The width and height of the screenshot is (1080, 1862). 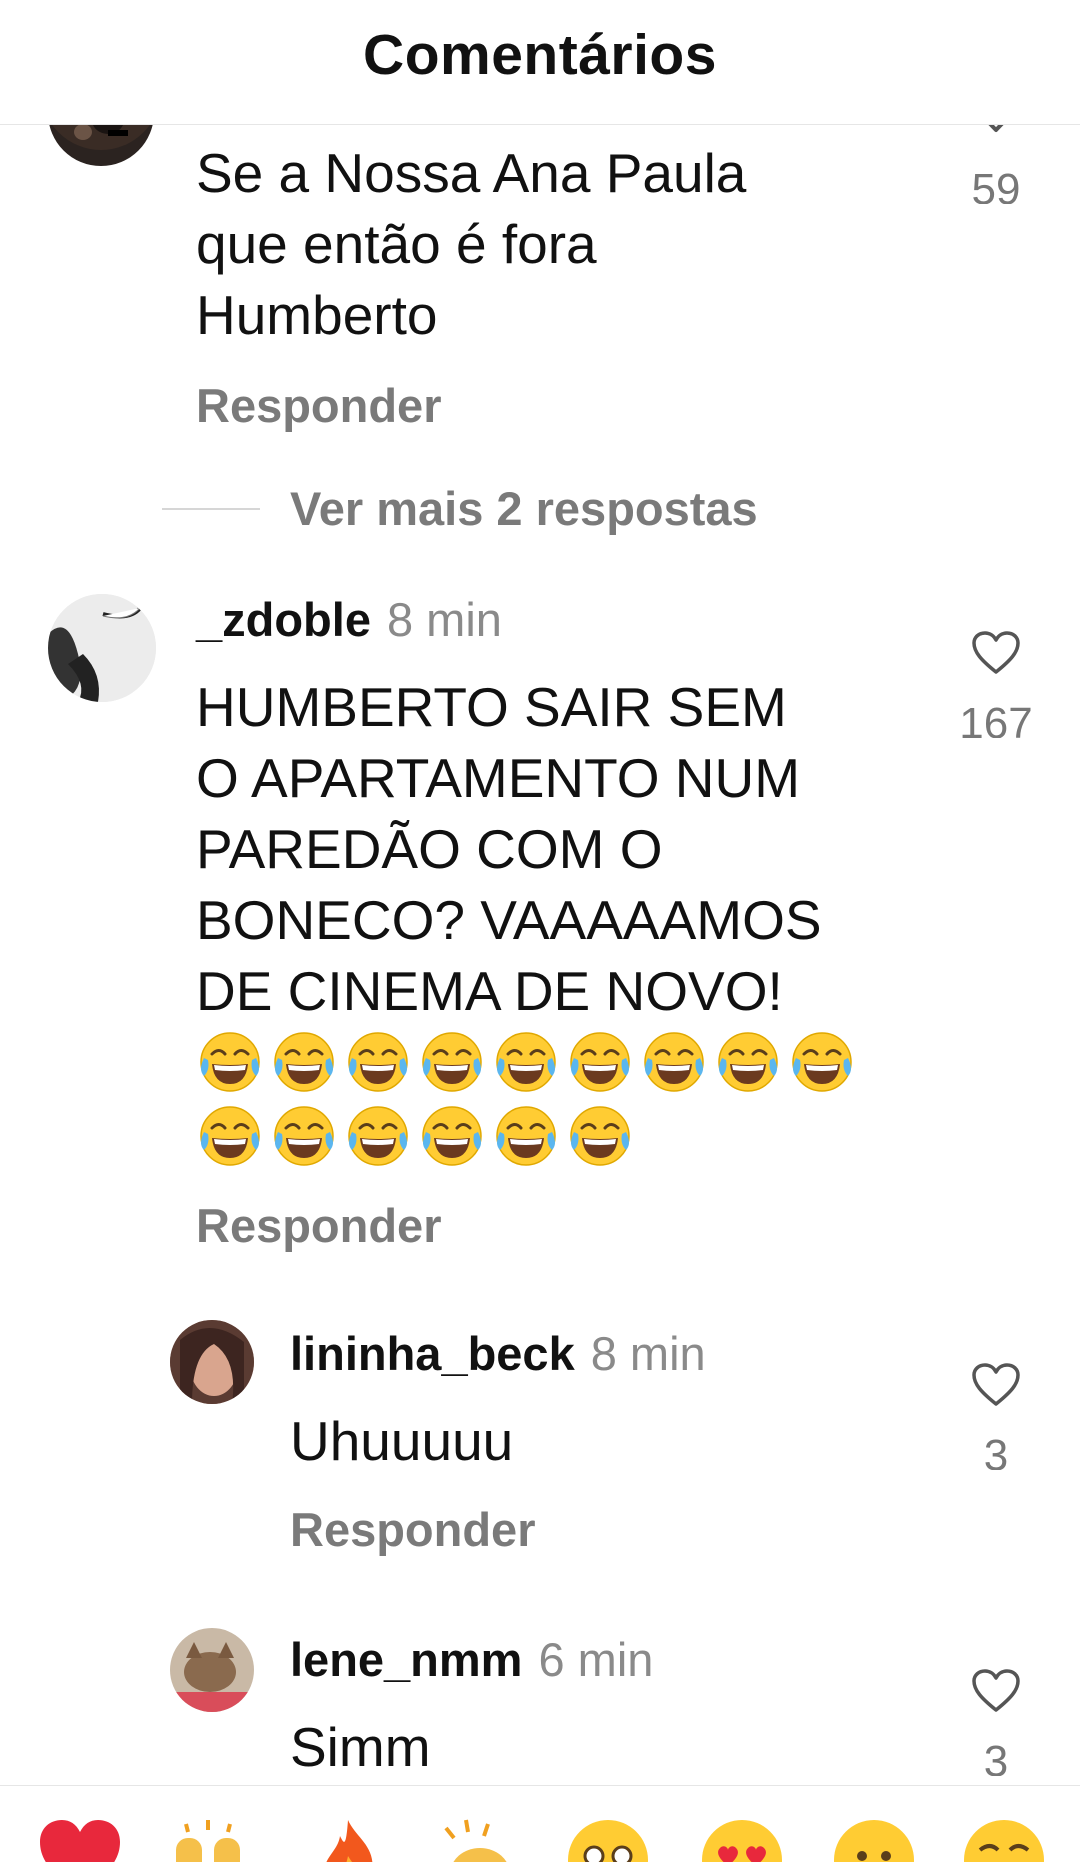 What do you see at coordinates (208, 1839) in the screenshot?
I see `raising-hands-icon` at bounding box center [208, 1839].